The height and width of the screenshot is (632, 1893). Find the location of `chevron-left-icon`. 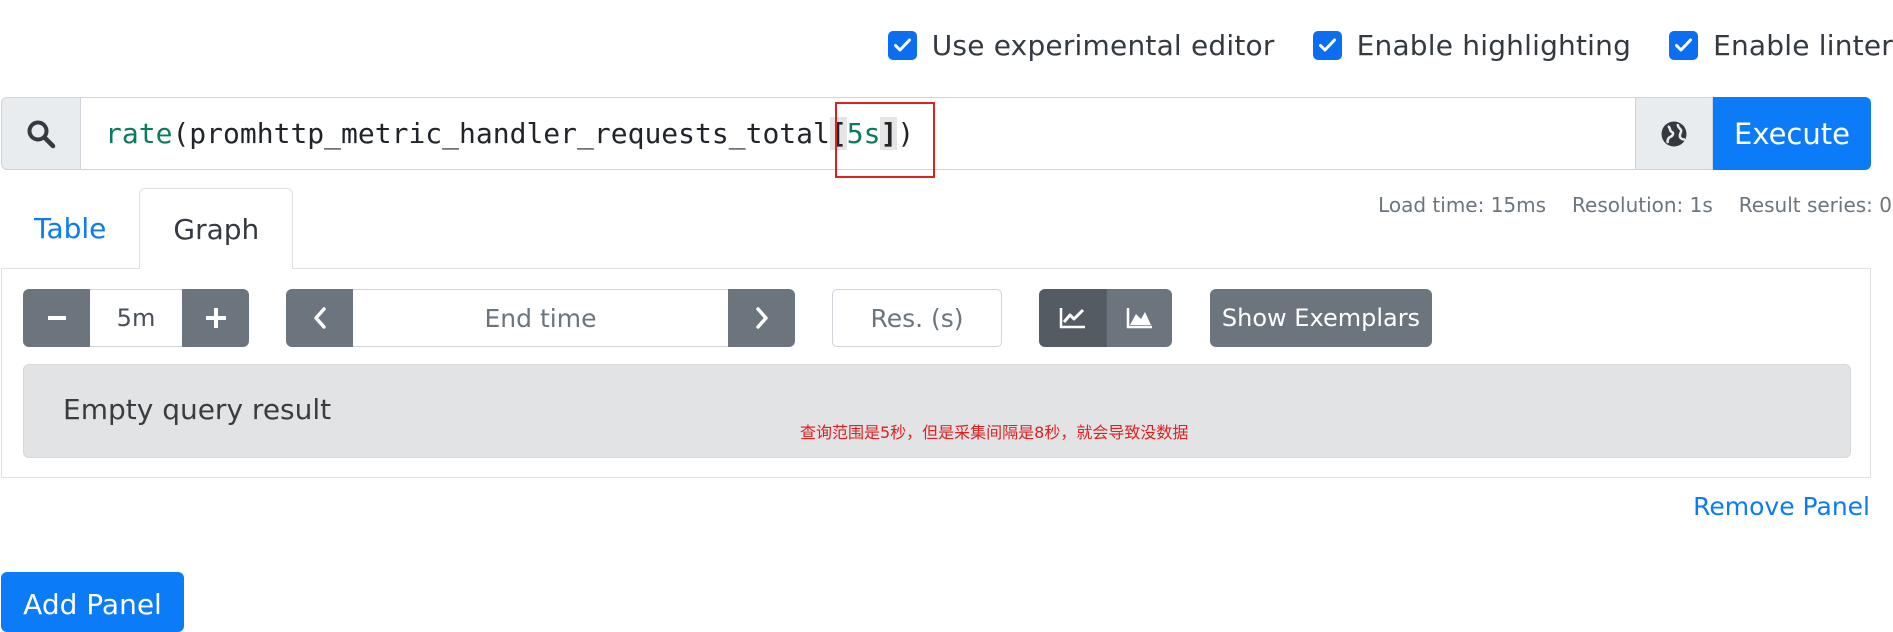

chevron-left-icon is located at coordinates (319, 318).